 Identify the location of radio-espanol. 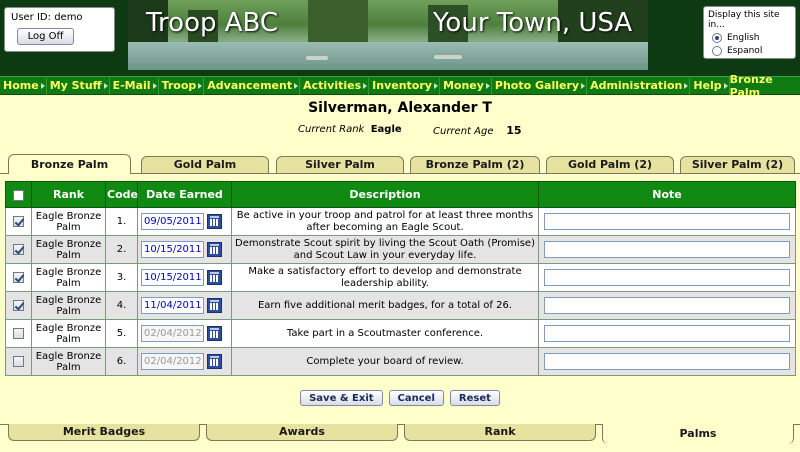
(717, 51).